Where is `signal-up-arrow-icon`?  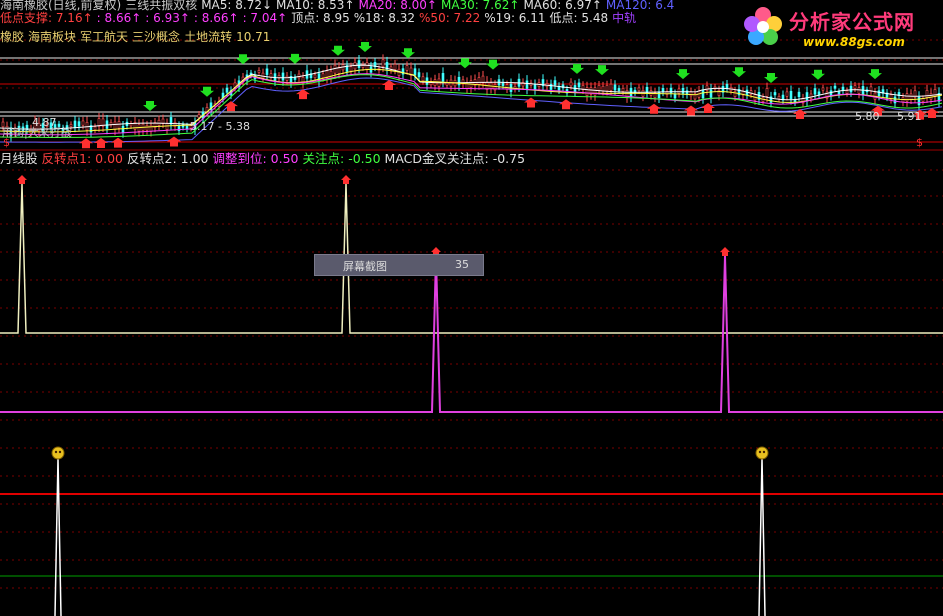
signal-up-arrow-icon is located at coordinates (22, 179).